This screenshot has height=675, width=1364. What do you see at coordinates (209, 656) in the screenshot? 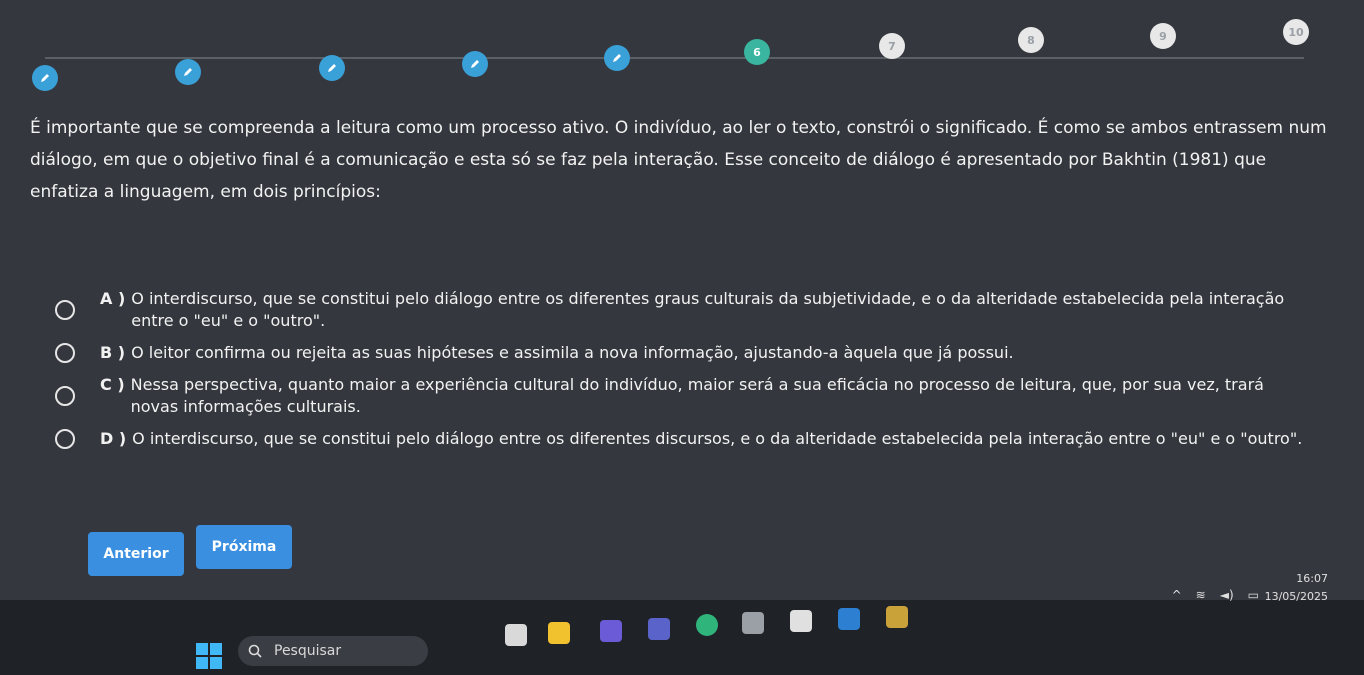
I see `windows-start-icon` at bounding box center [209, 656].